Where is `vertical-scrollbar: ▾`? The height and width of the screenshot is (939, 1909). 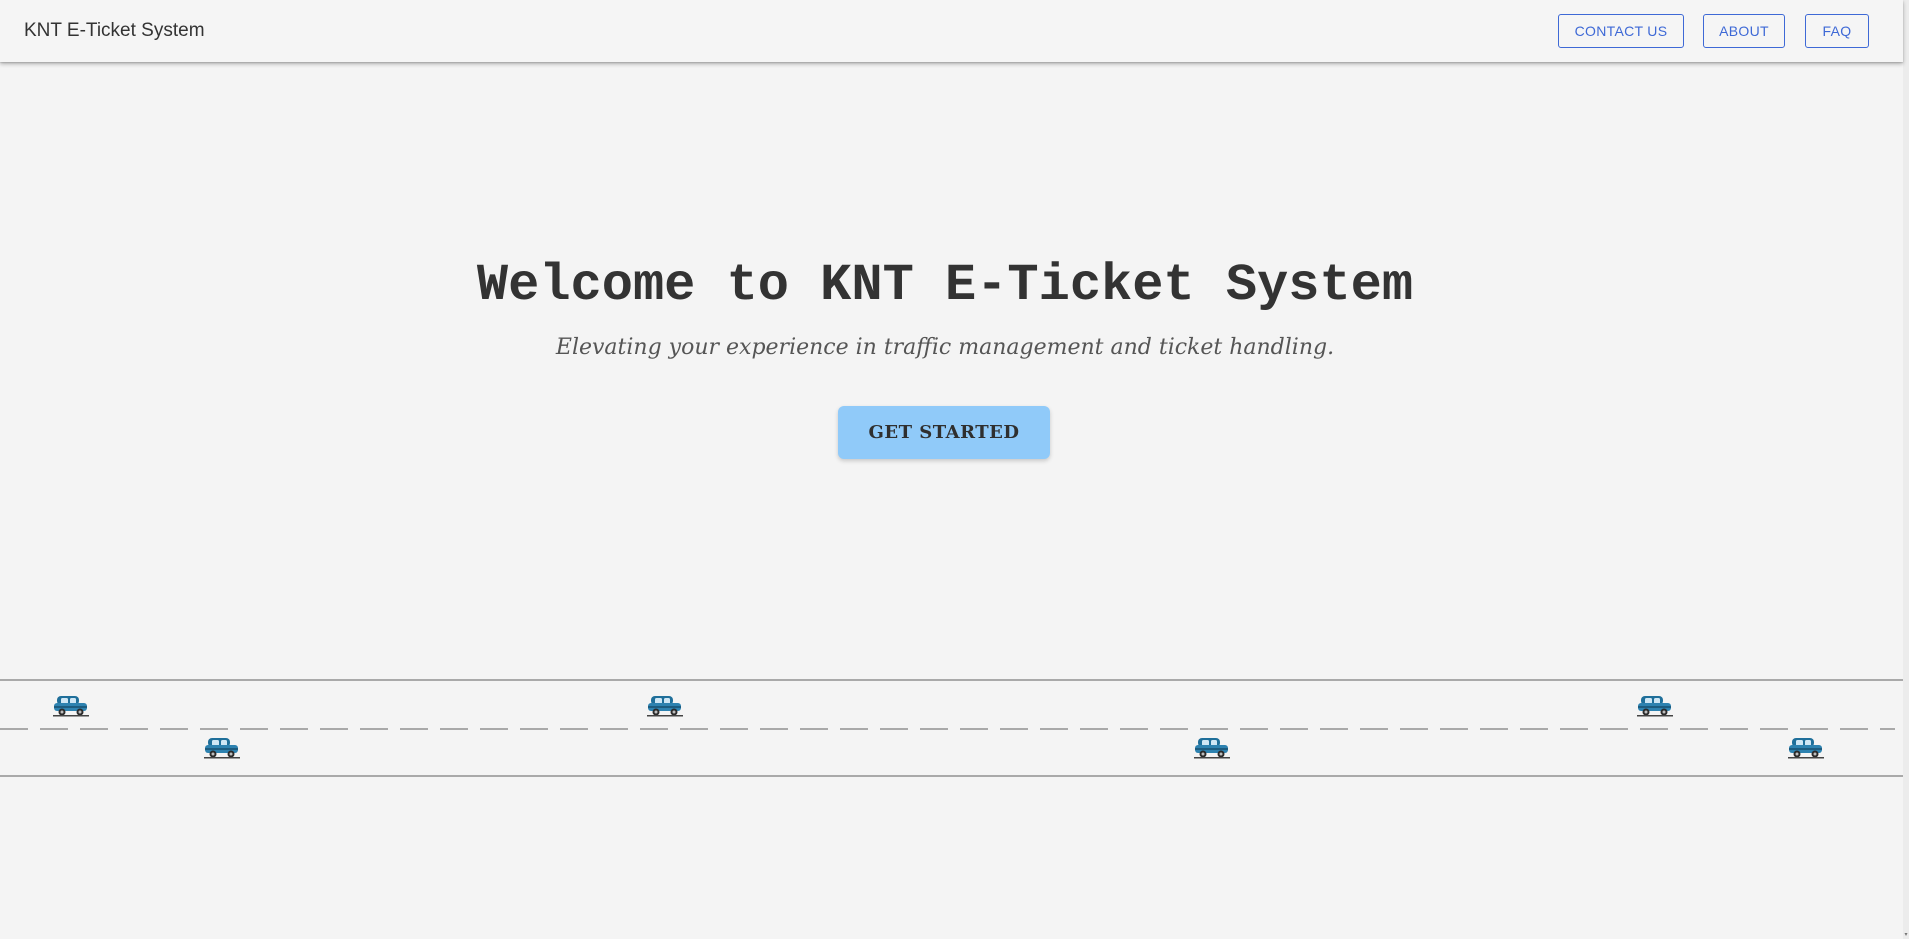 vertical-scrollbar: ▾ is located at coordinates (1906, 469).